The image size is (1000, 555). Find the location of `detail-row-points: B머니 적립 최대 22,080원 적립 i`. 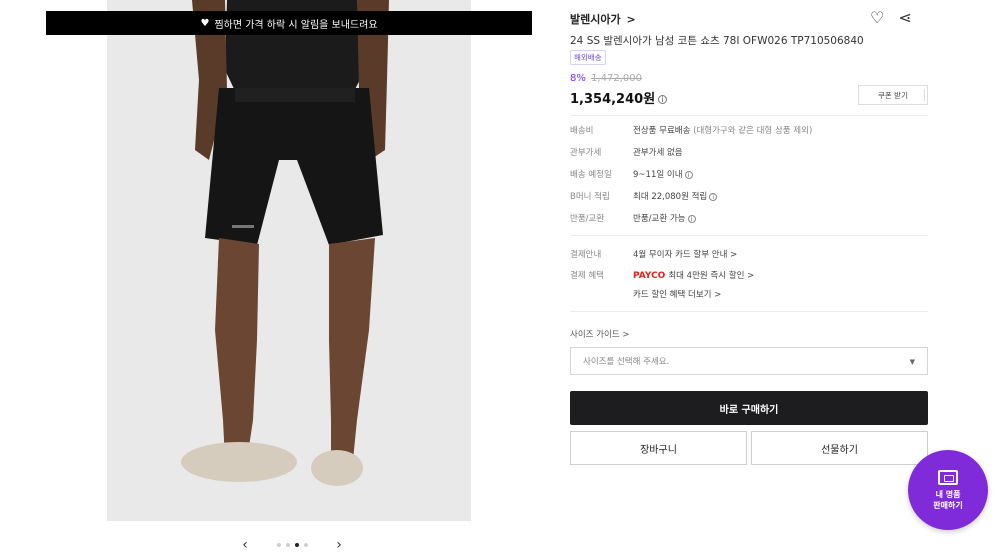

detail-row-points: B머니 적립 최대 22,080원 적립 i is located at coordinates (644, 196).